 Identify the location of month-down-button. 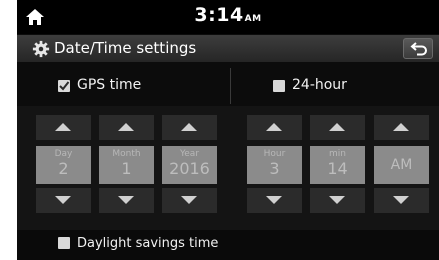
(126, 200).